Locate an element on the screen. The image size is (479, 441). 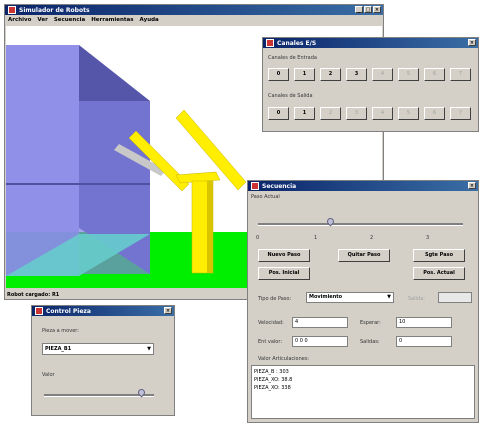
secuencia-title-bar: Secuencia × is located at coordinates (363, 186).